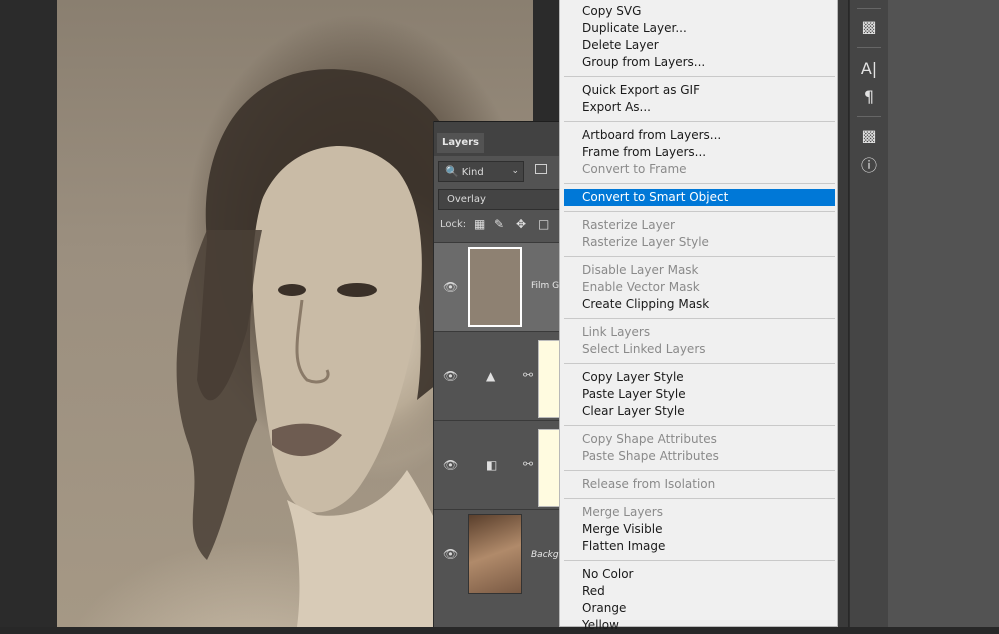 This screenshot has width=999, height=634. What do you see at coordinates (699, 197) in the screenshot?
I see `menu-item-convert-to-smart-object: Convert to Smart Object` at bounding box center [699, 197].